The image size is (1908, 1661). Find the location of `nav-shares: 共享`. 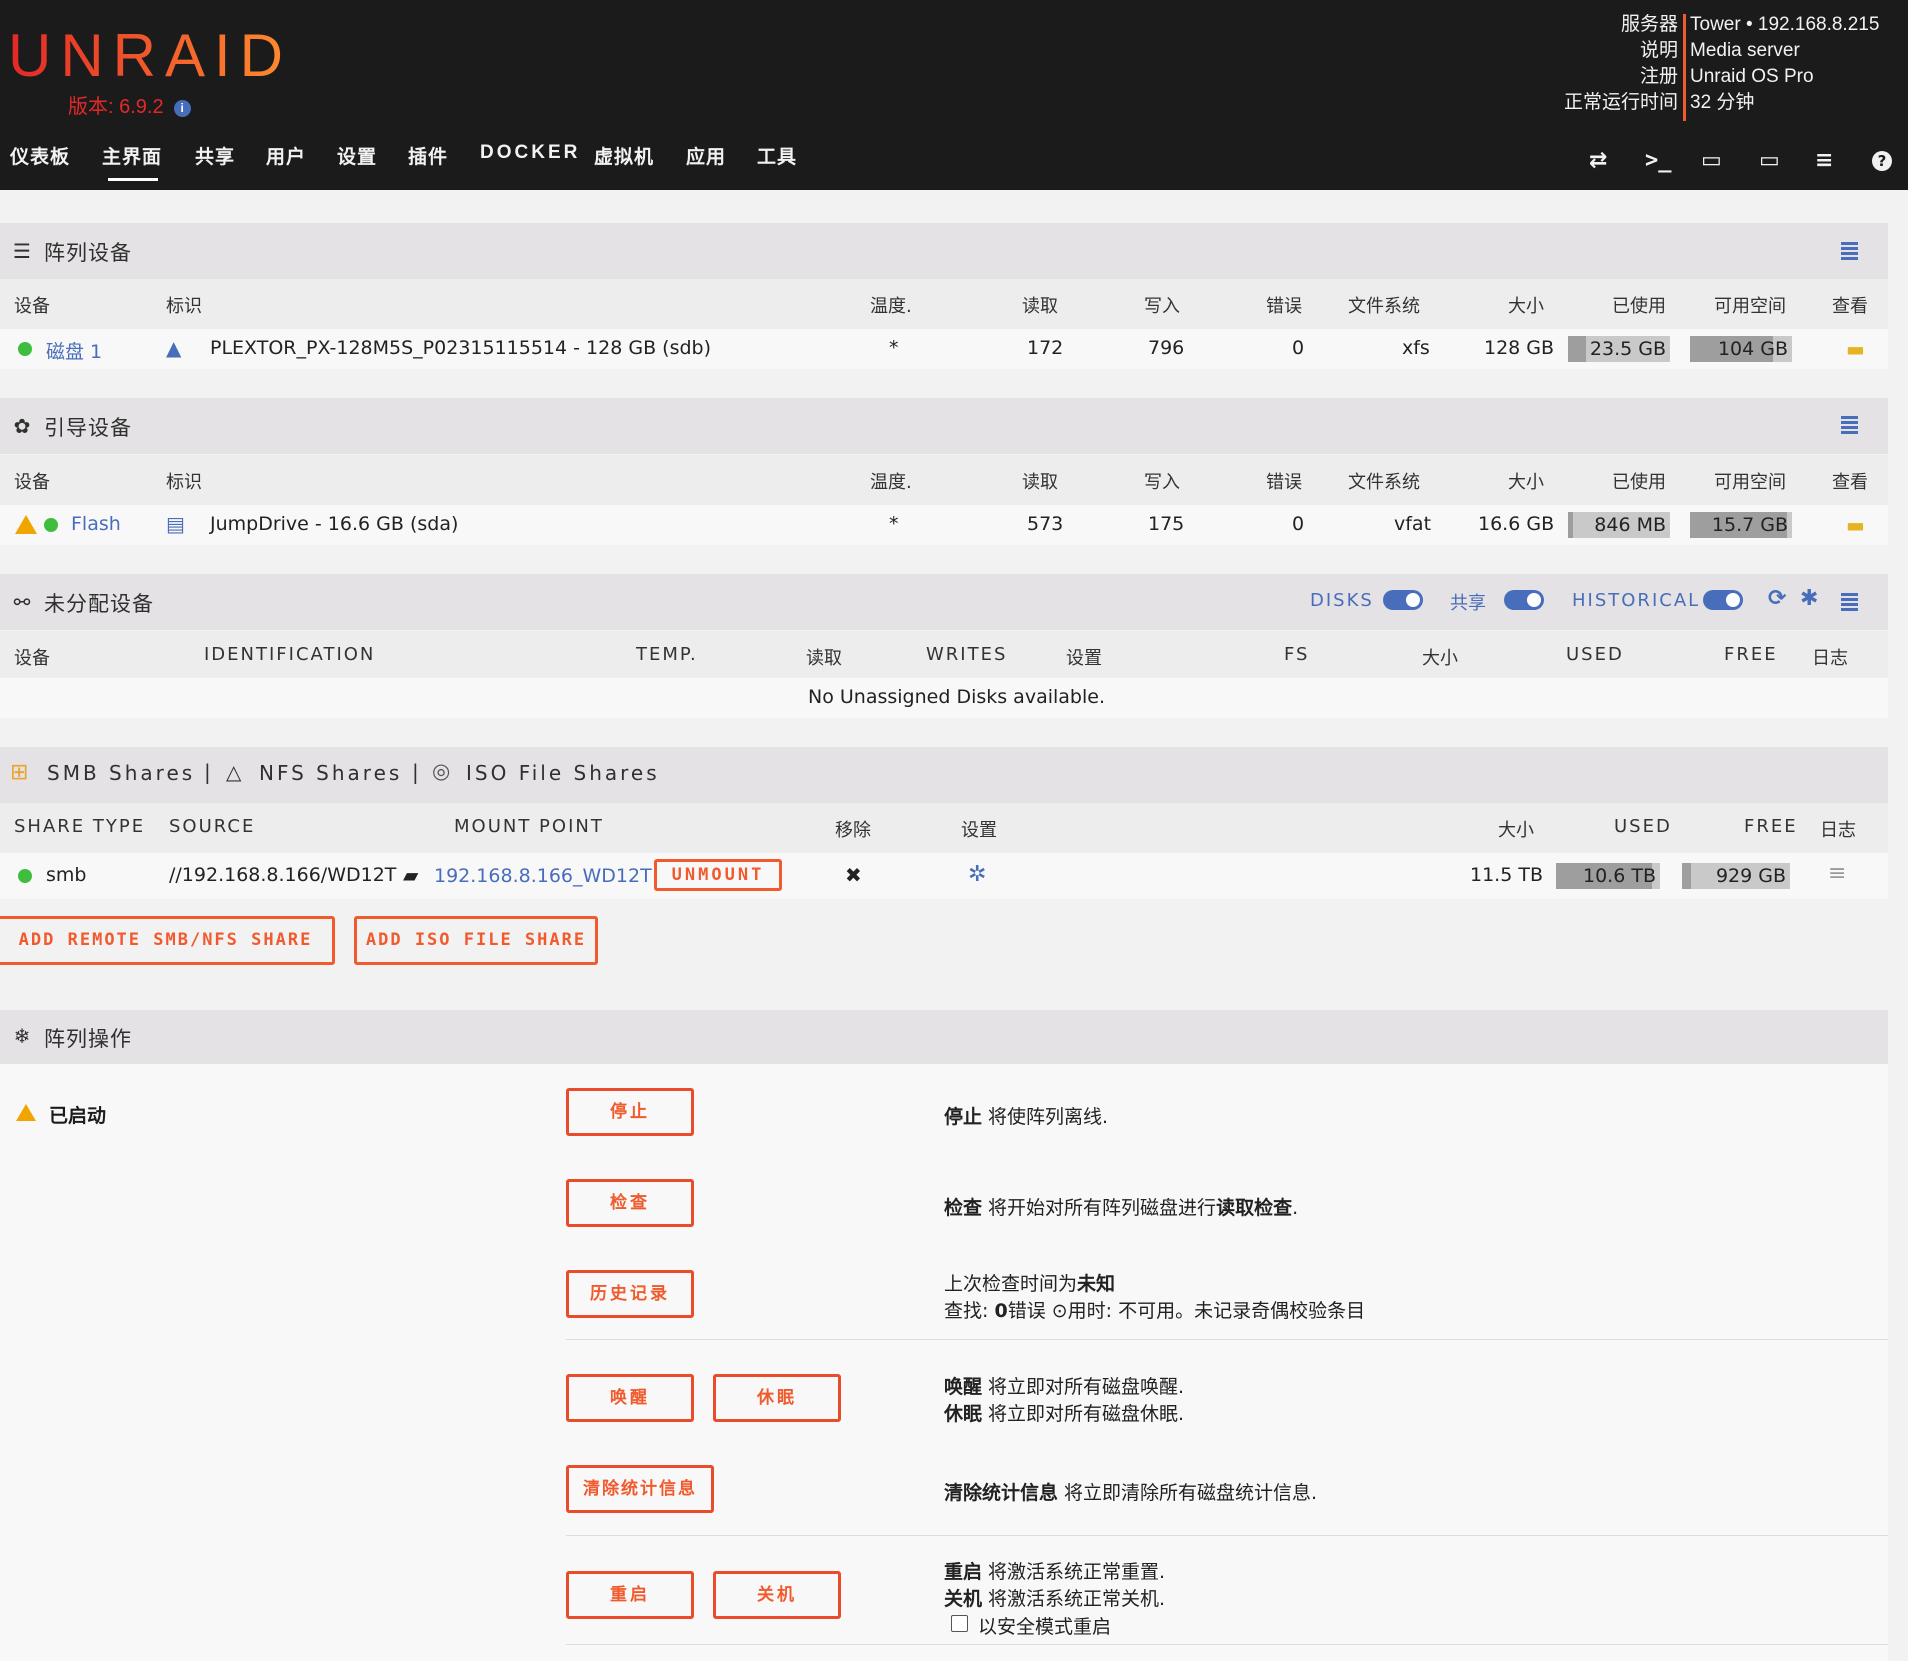

nav-shares: 共享 is located at coordinates (215, 155).